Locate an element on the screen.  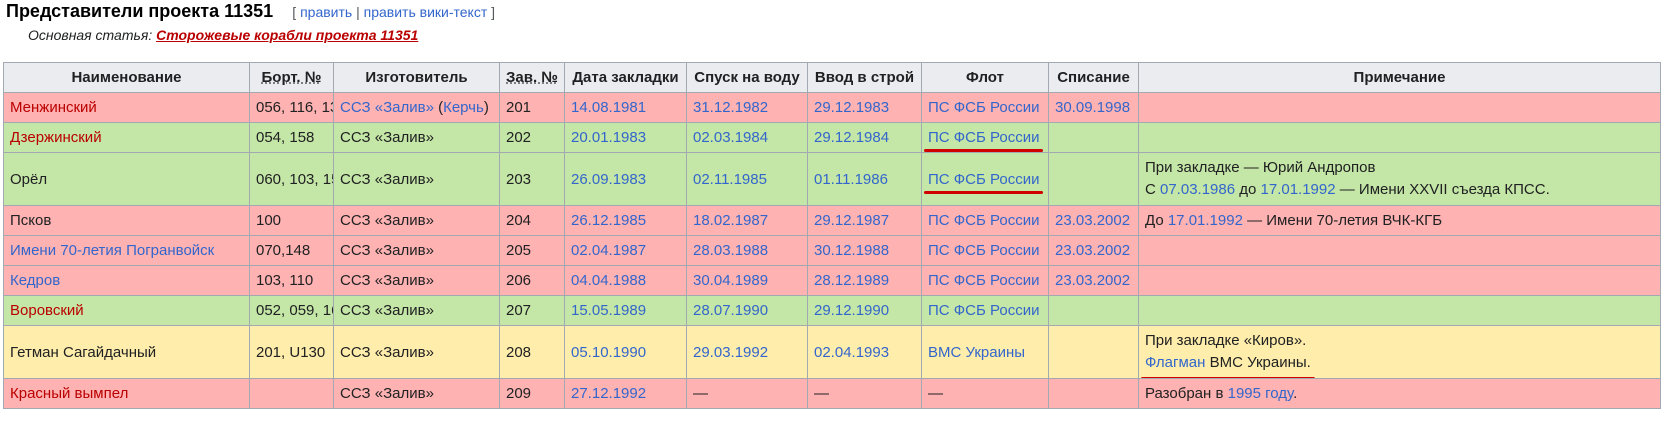
ship-name-link: Менжинский is located at coordinates (53, 107).